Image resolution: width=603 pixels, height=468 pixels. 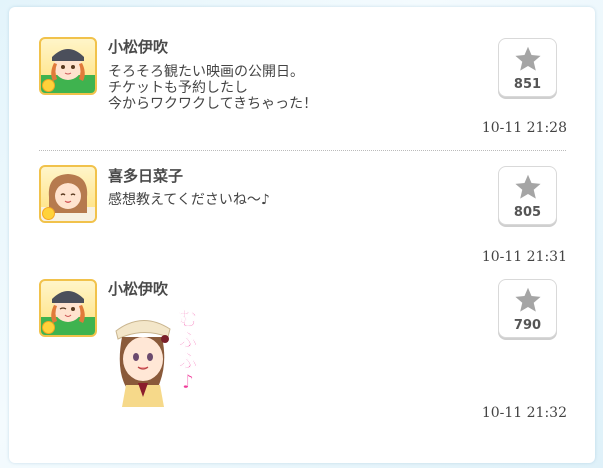 What do you see at coordinates (143, 363) in the screenshot?
I see `character-sticker-icon` at bounding box center [143, 363].